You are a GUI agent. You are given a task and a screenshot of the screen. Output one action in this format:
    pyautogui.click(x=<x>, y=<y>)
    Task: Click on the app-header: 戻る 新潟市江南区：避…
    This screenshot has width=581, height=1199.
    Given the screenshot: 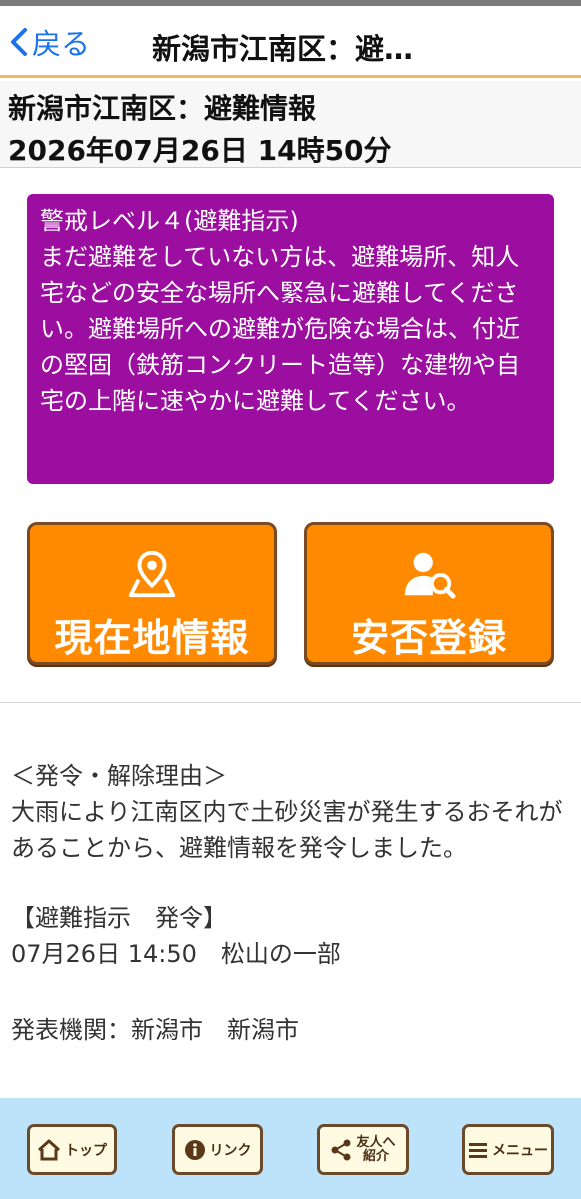 What is the action you would take?
    pyautogui.click(x=290, y=42)
    